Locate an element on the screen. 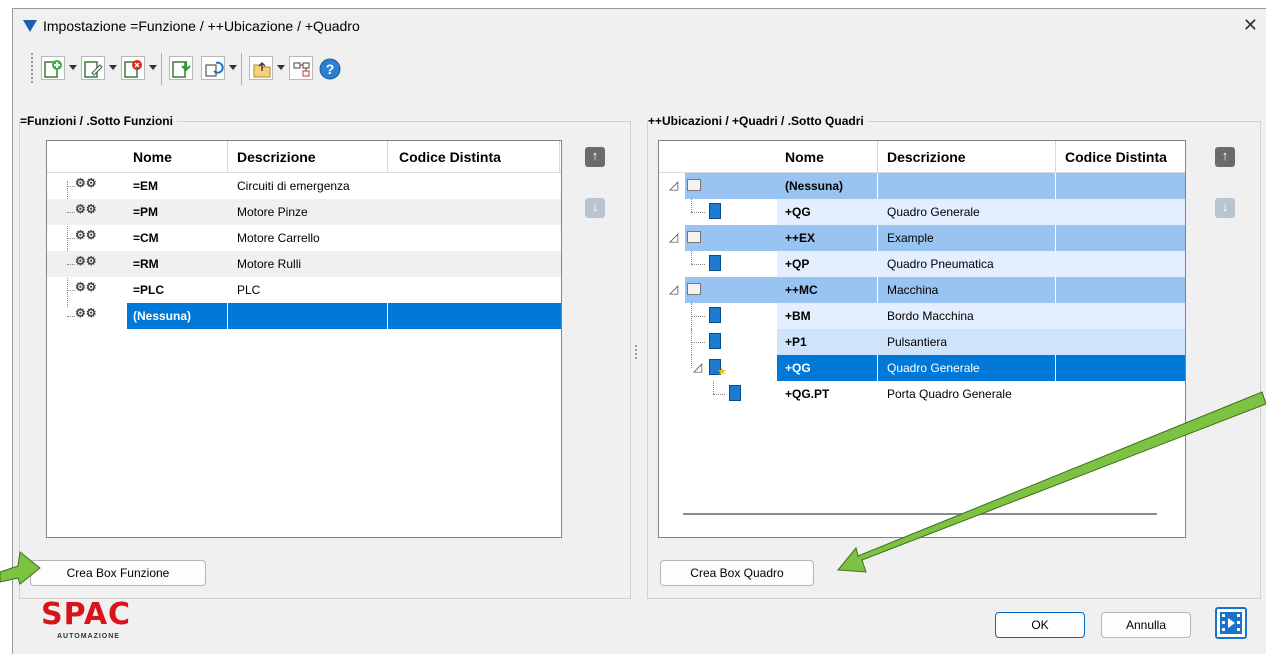  add-function-button is located at coordinates (53, 68).